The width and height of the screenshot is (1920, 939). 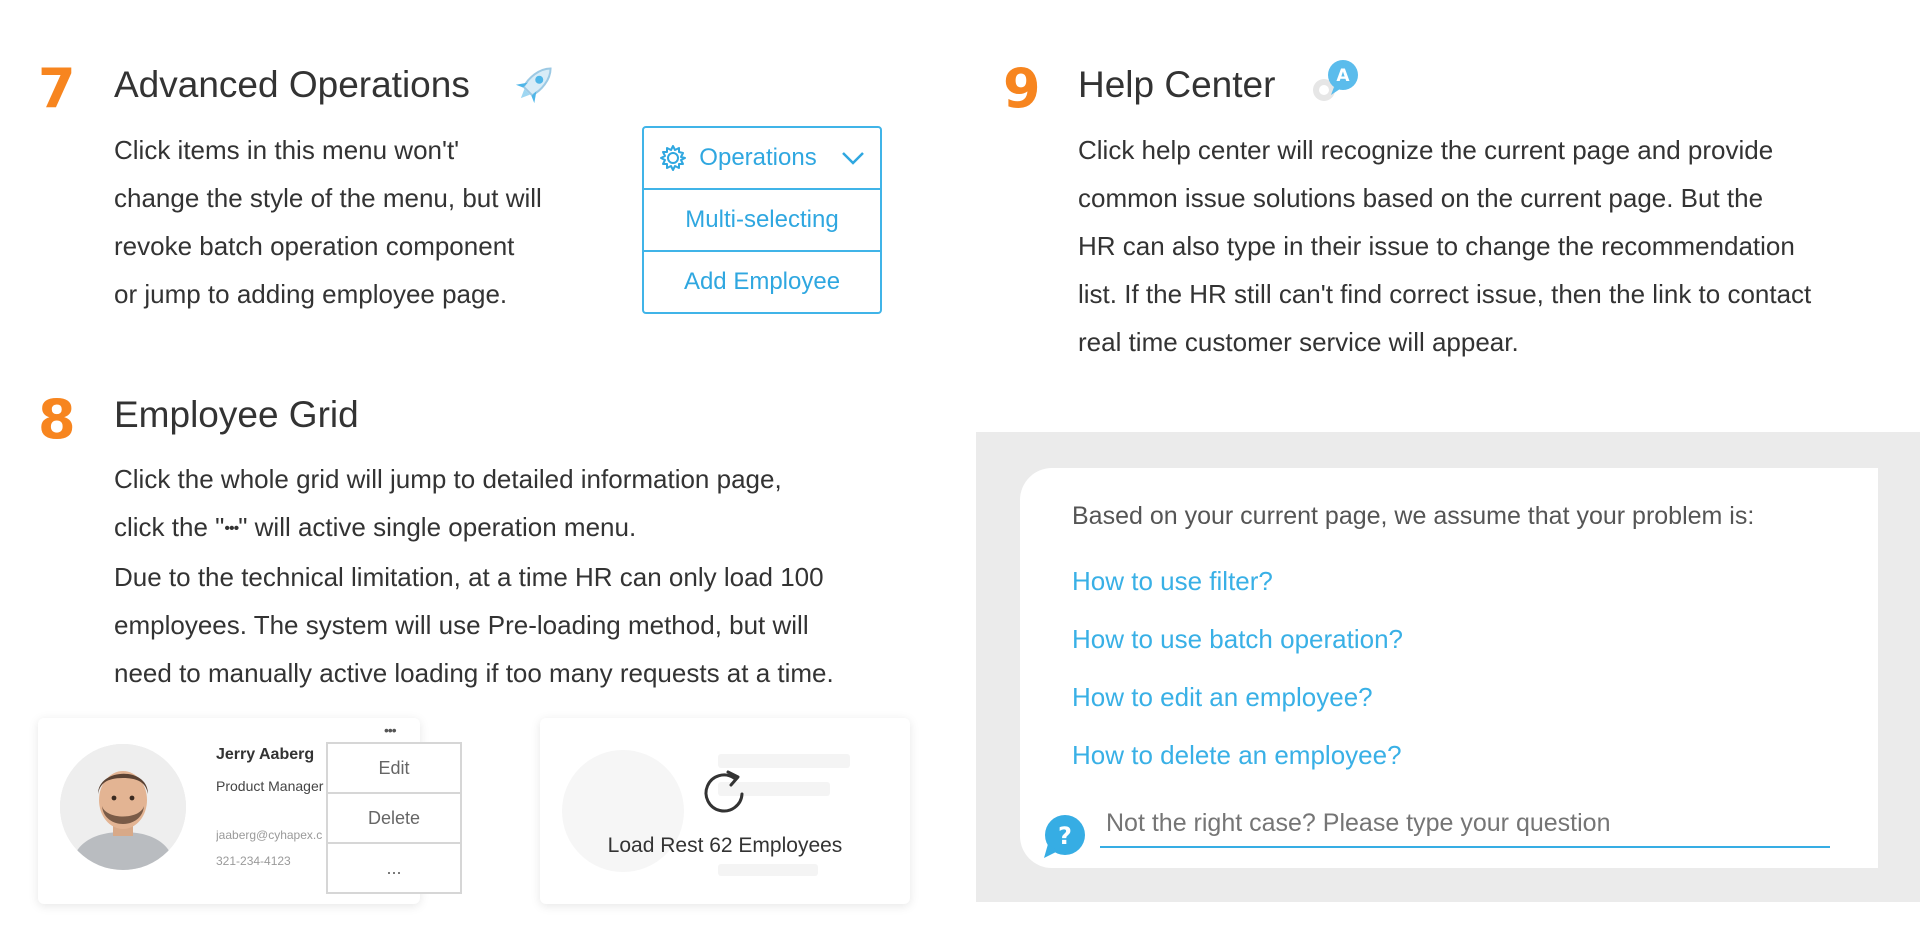 What do you see at coordinates (1465, 824) in the screenshot?
I see `help-question-input` at bounding box center [1465, 824].